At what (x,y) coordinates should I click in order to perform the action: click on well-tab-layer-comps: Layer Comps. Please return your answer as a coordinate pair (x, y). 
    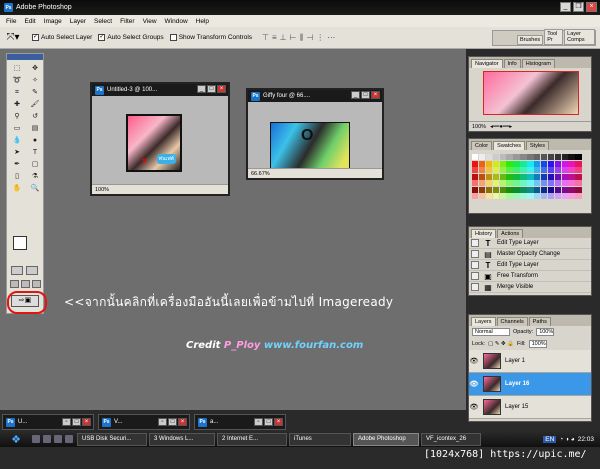
    Looking at the image, I should click on (579, 37).